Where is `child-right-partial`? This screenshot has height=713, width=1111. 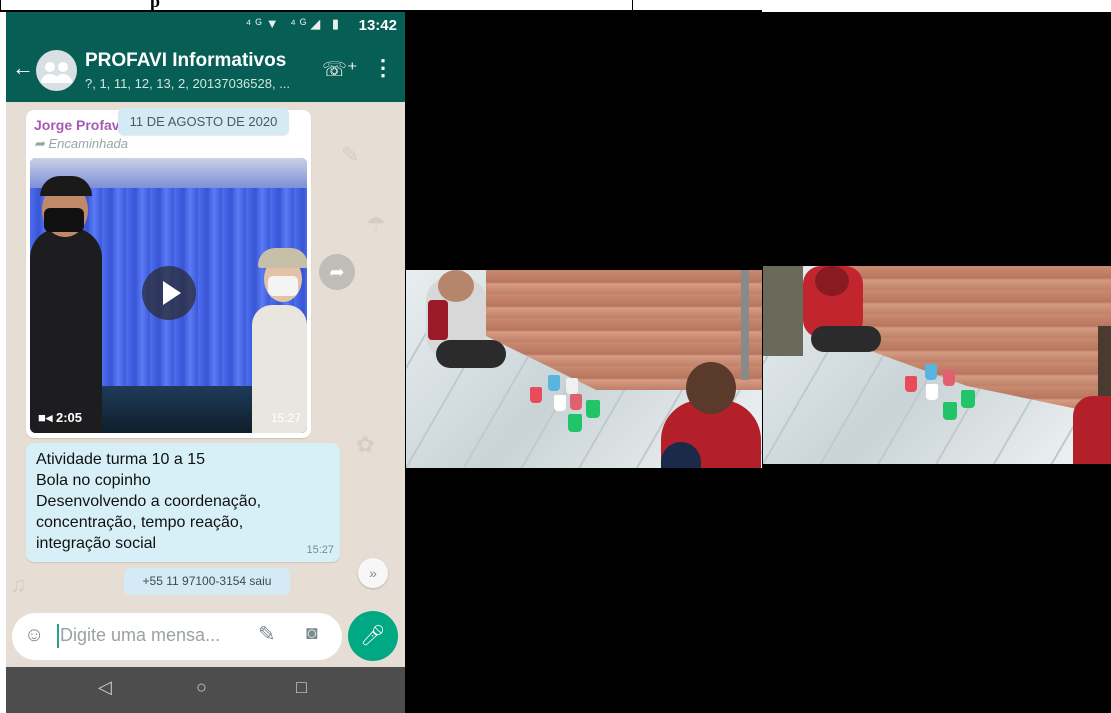
child-right-partial is located at coordinates (1092, 430).